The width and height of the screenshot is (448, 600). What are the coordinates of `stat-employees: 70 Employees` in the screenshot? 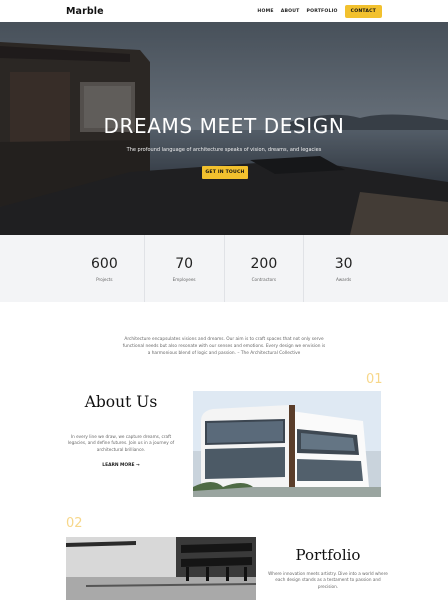 It's located at (185, 268).